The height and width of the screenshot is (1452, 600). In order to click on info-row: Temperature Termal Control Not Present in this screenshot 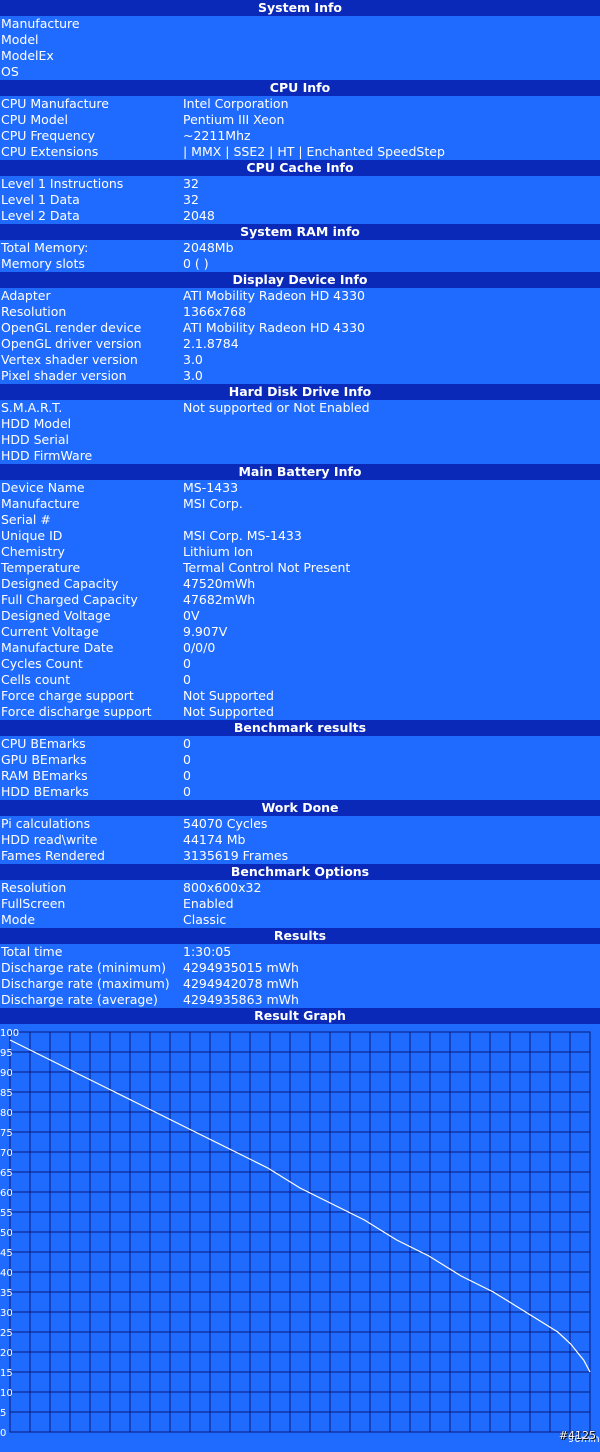, I will do `click(300, 568)`.